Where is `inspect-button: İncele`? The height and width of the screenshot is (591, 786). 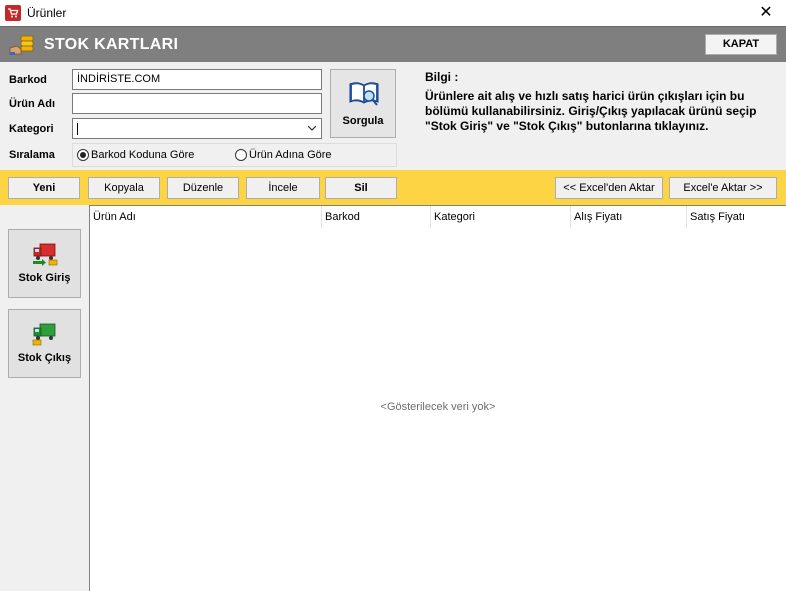 inspect-button: İncele is located at coordinates (283, 188).